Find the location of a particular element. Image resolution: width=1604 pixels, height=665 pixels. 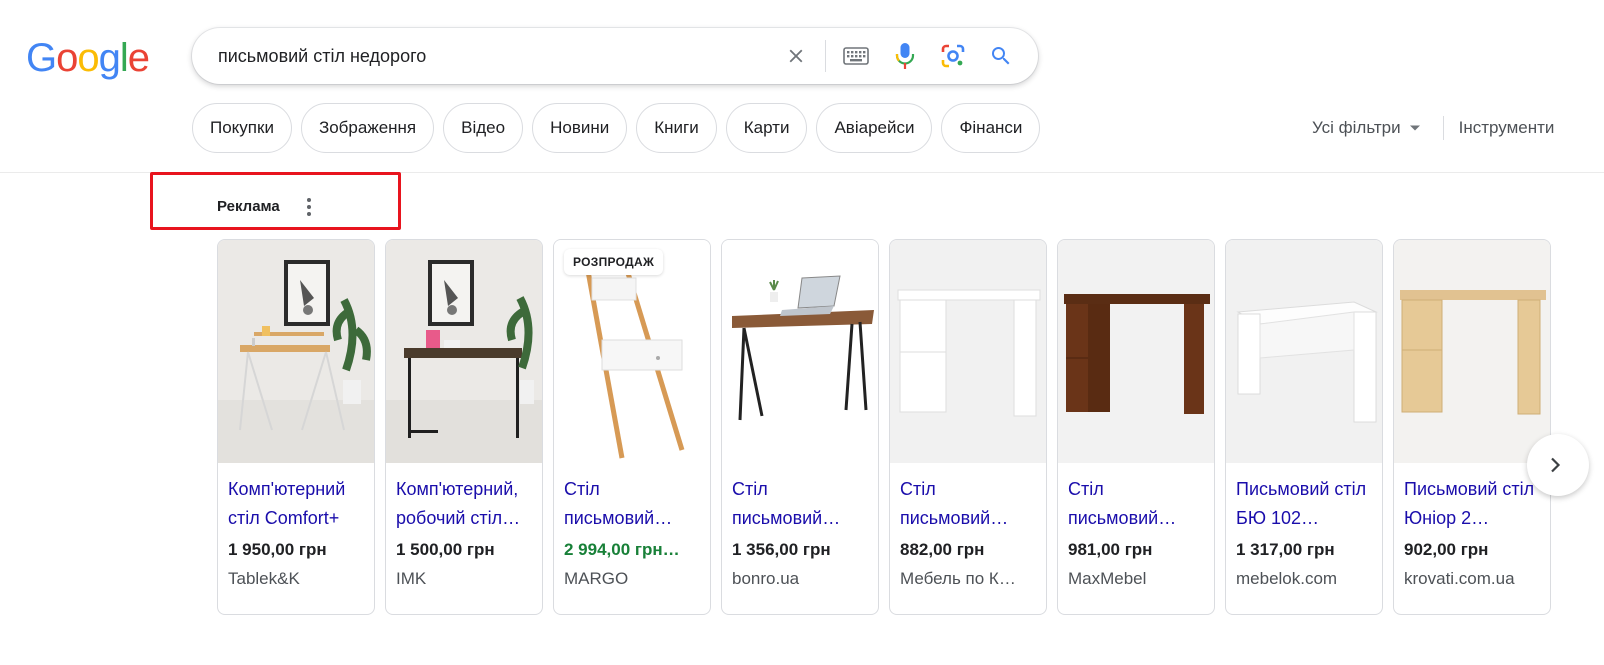

product-store: MaxMebel is located at coordinates (1107, 578).